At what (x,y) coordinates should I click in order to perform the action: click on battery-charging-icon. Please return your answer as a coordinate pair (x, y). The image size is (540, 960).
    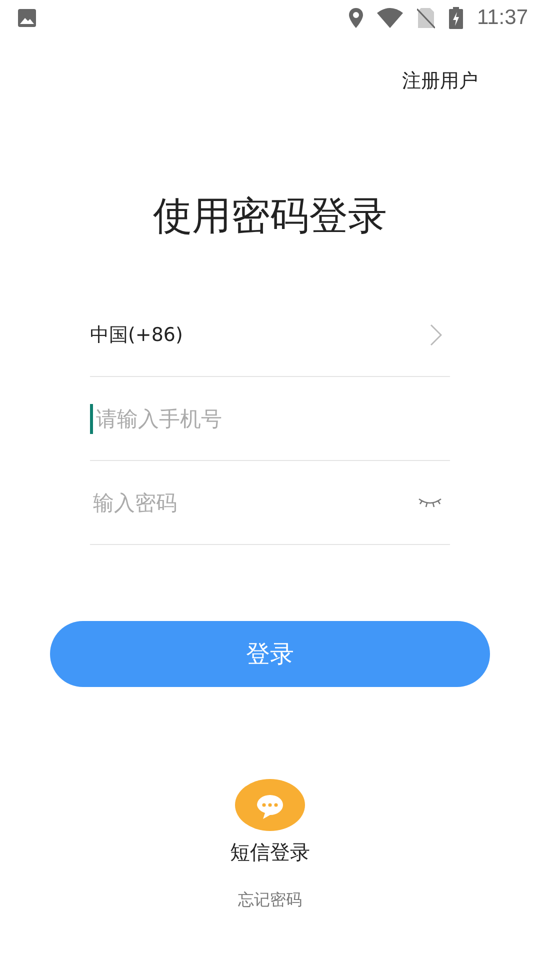
    Looking at the image, I should click on (456, 18).